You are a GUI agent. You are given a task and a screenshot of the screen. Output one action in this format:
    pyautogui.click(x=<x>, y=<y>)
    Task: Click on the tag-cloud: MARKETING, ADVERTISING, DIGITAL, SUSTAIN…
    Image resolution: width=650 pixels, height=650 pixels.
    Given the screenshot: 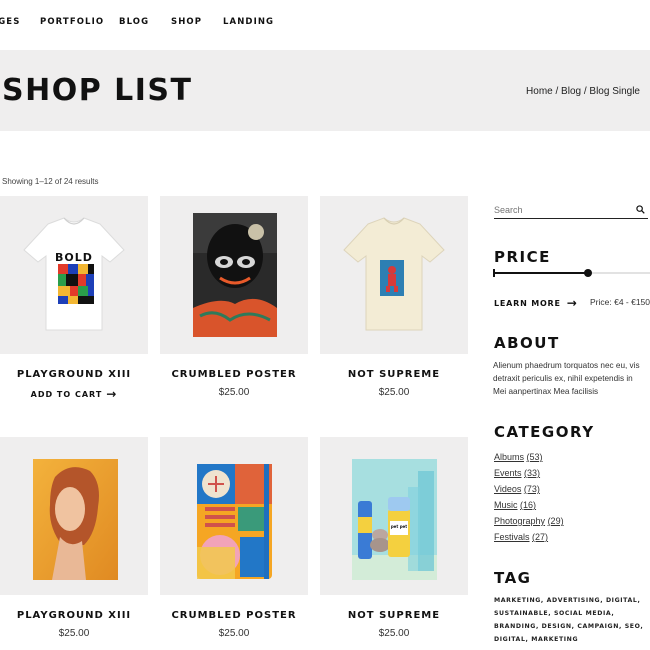 What is the action you would take?
    pyautogui.click(x=569, y=620)
    